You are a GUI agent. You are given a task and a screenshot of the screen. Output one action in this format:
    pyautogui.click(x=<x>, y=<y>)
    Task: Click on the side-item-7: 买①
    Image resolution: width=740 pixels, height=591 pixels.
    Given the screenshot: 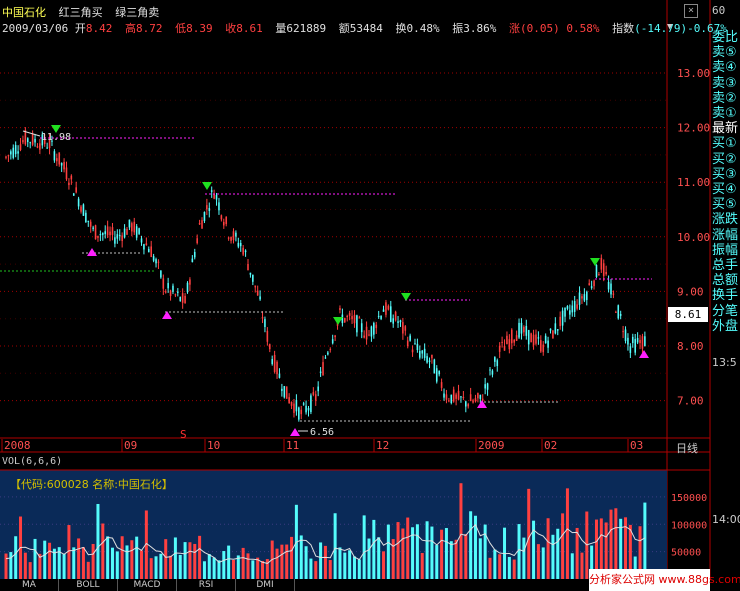 What is the action you would take?
    pyautogui.click(x=724, y=144)
    